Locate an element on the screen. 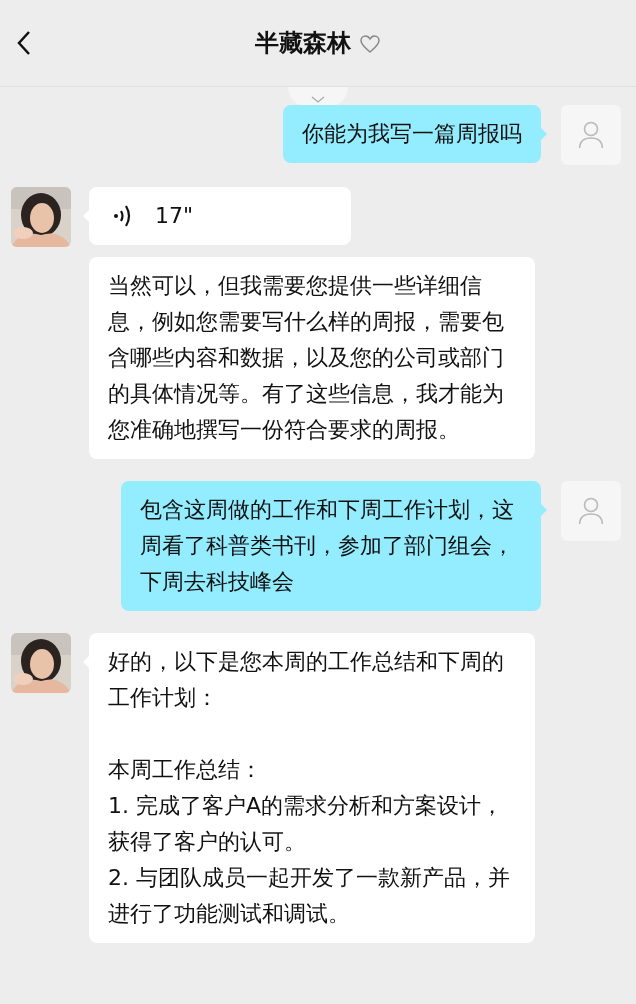  back-icon is located at coordinates (24, 43).